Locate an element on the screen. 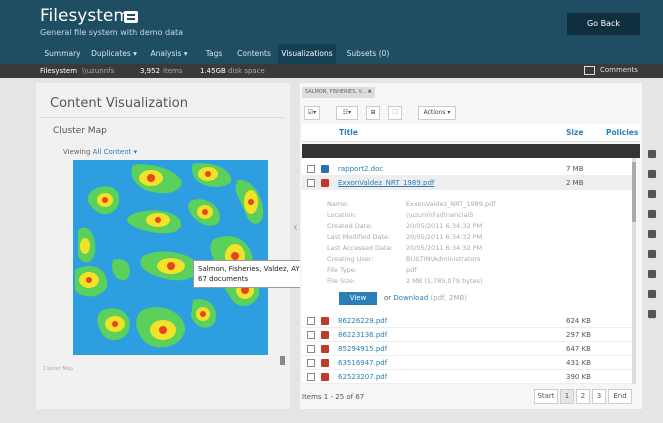 Image resolution: width=663 pixels, height=423 pixels. divider is located at coordinates (162, 117).